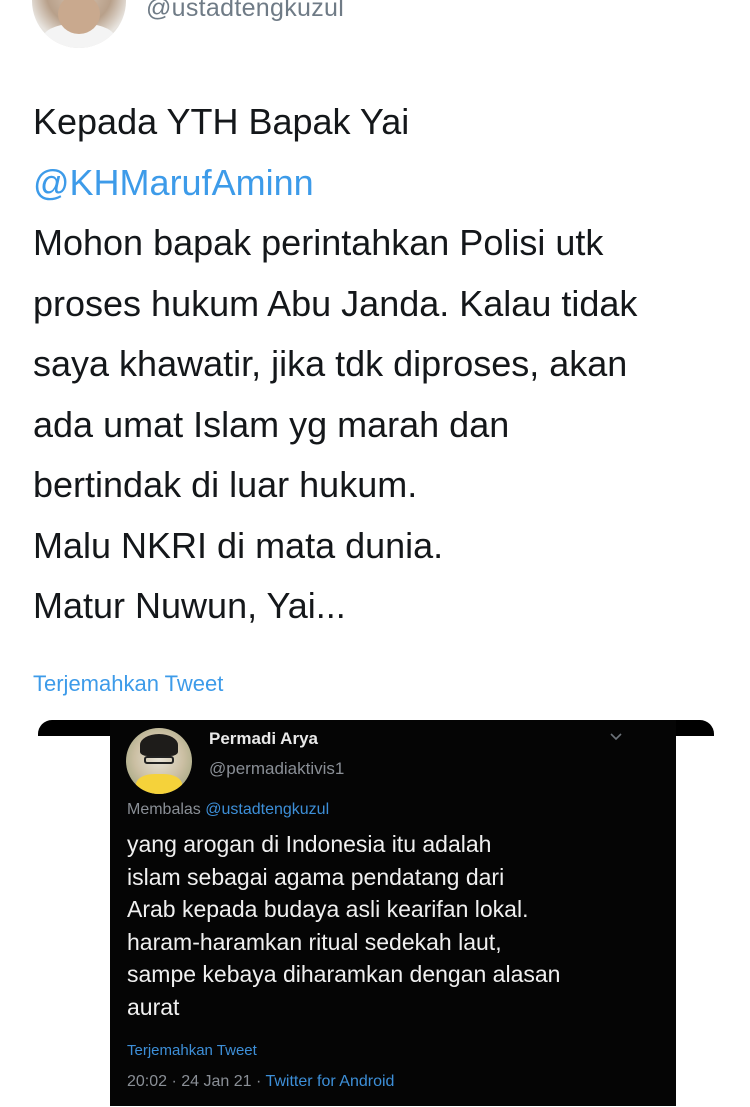  I want to click on embed-timestamp: 20:02 · 24 Jan 21 · Twitter for Android, so click(260, 1082).